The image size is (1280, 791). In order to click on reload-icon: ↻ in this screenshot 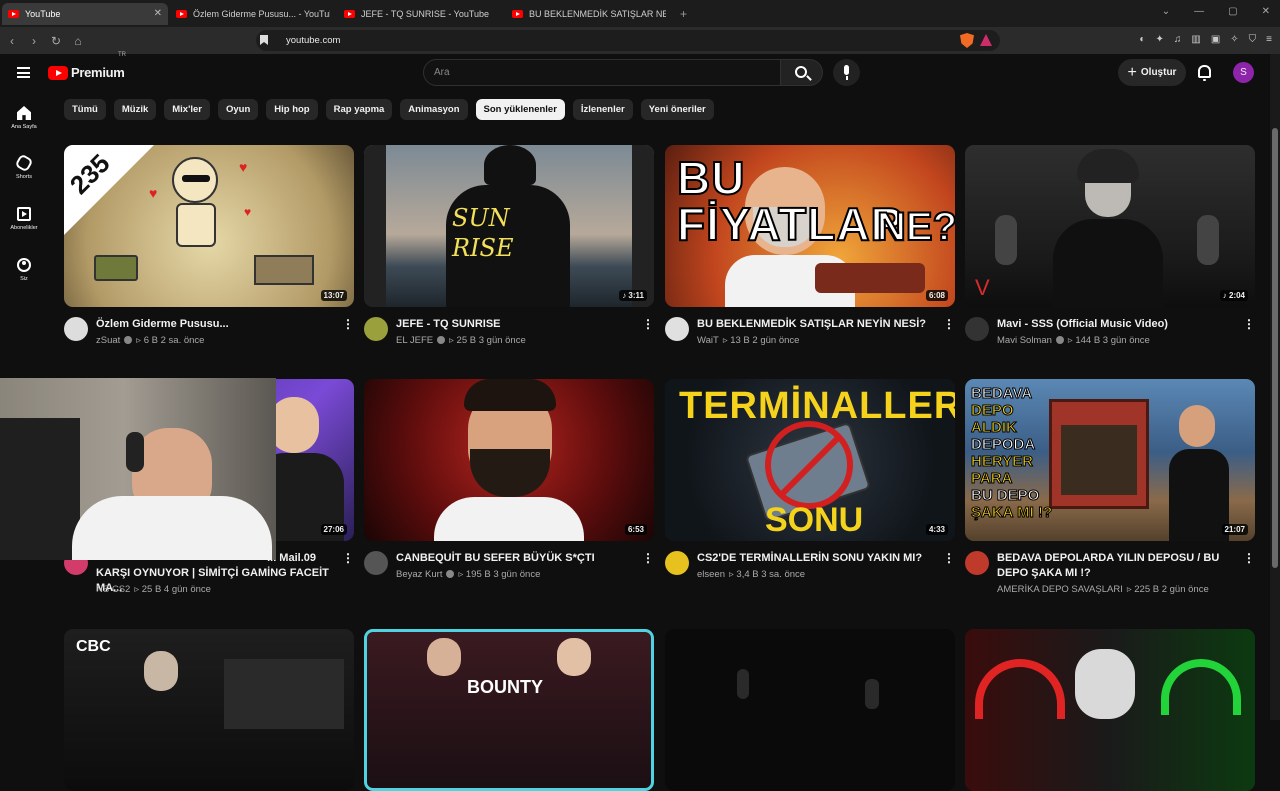, I will do `click(56, 41)`.